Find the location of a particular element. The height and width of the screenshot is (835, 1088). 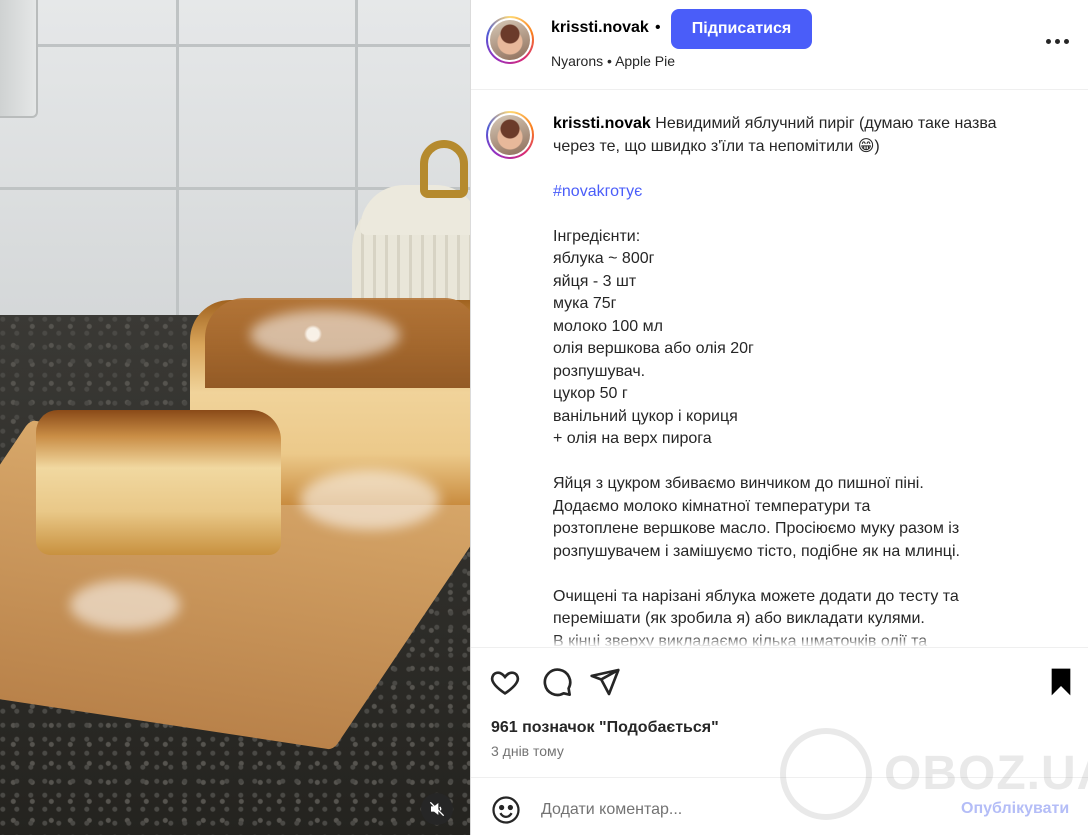

comment-input is located at coordinates (741, 810).